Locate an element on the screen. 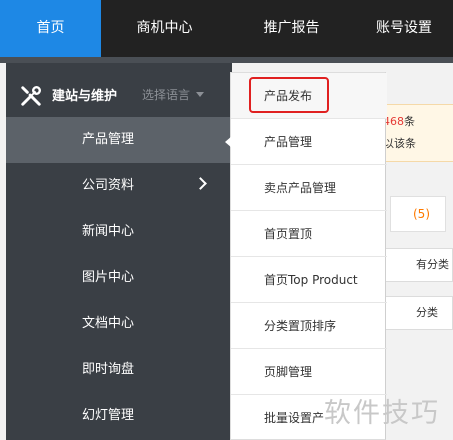 The height and width of the screenshot is (440, 453). watermark-text: 软件技巧 is located at coordinates (382, 413).